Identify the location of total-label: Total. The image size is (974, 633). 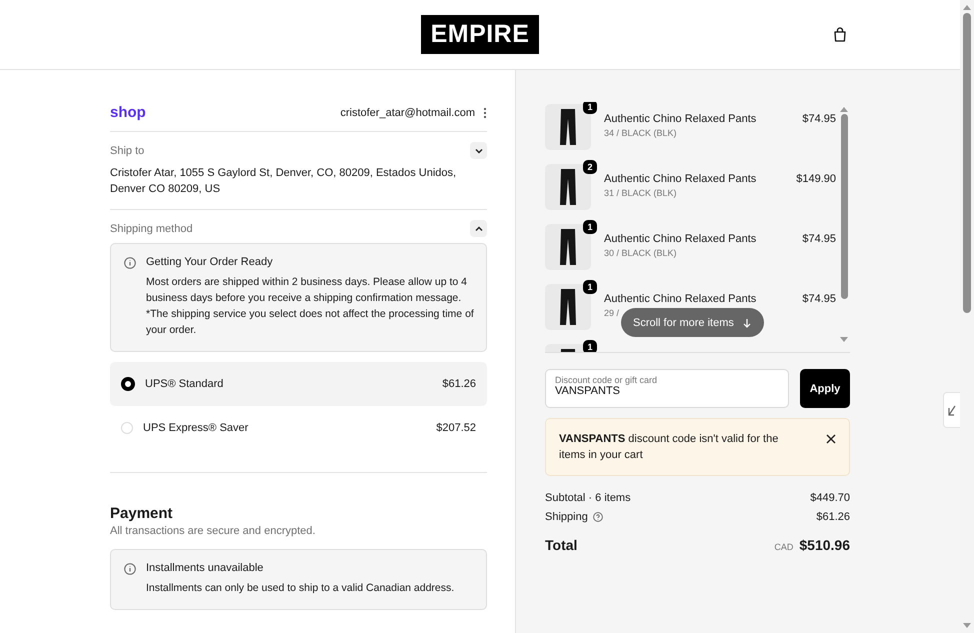
(561, 545).